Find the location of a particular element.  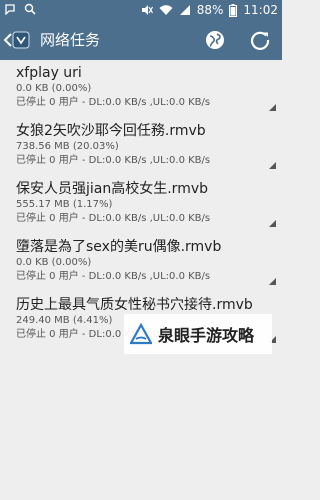

status-bar: 88% 11:02 is located at coordinates (141, 10).